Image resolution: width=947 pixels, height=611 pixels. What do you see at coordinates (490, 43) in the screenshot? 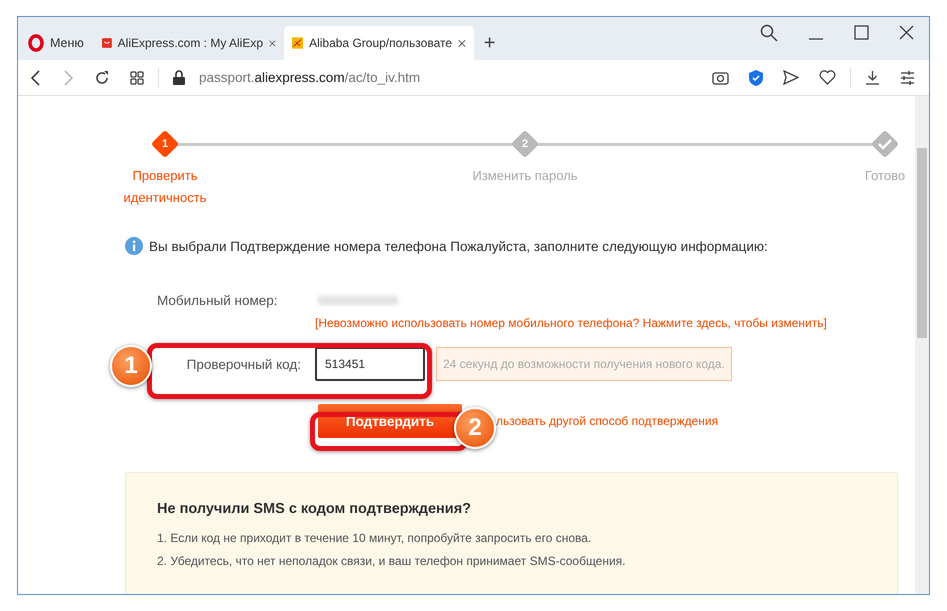
I see `new-tab-button: +` at bounding box center [490, 43].